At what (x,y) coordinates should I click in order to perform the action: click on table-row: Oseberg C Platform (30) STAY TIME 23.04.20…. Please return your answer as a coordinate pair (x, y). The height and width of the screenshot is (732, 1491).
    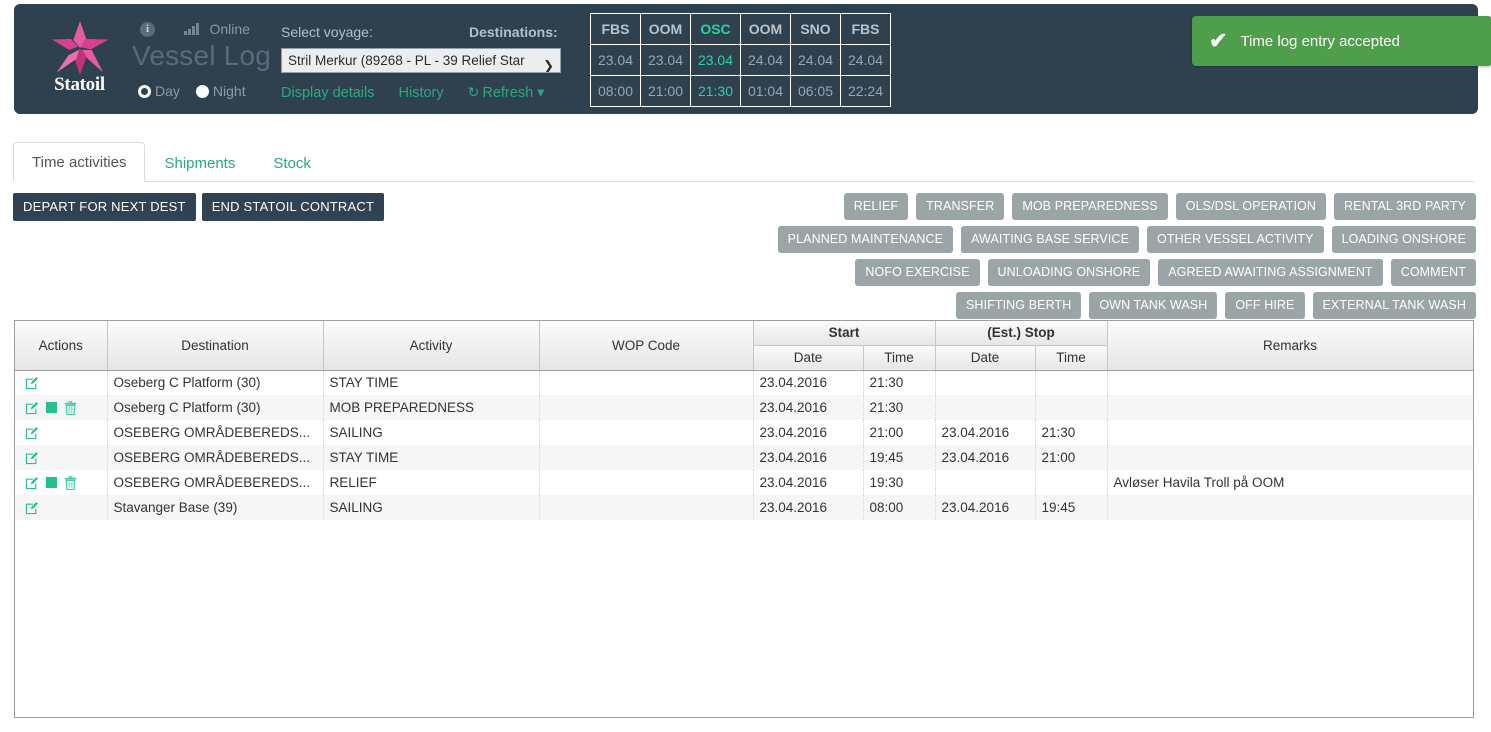
    Looking at the image, I should click on (744, 382).